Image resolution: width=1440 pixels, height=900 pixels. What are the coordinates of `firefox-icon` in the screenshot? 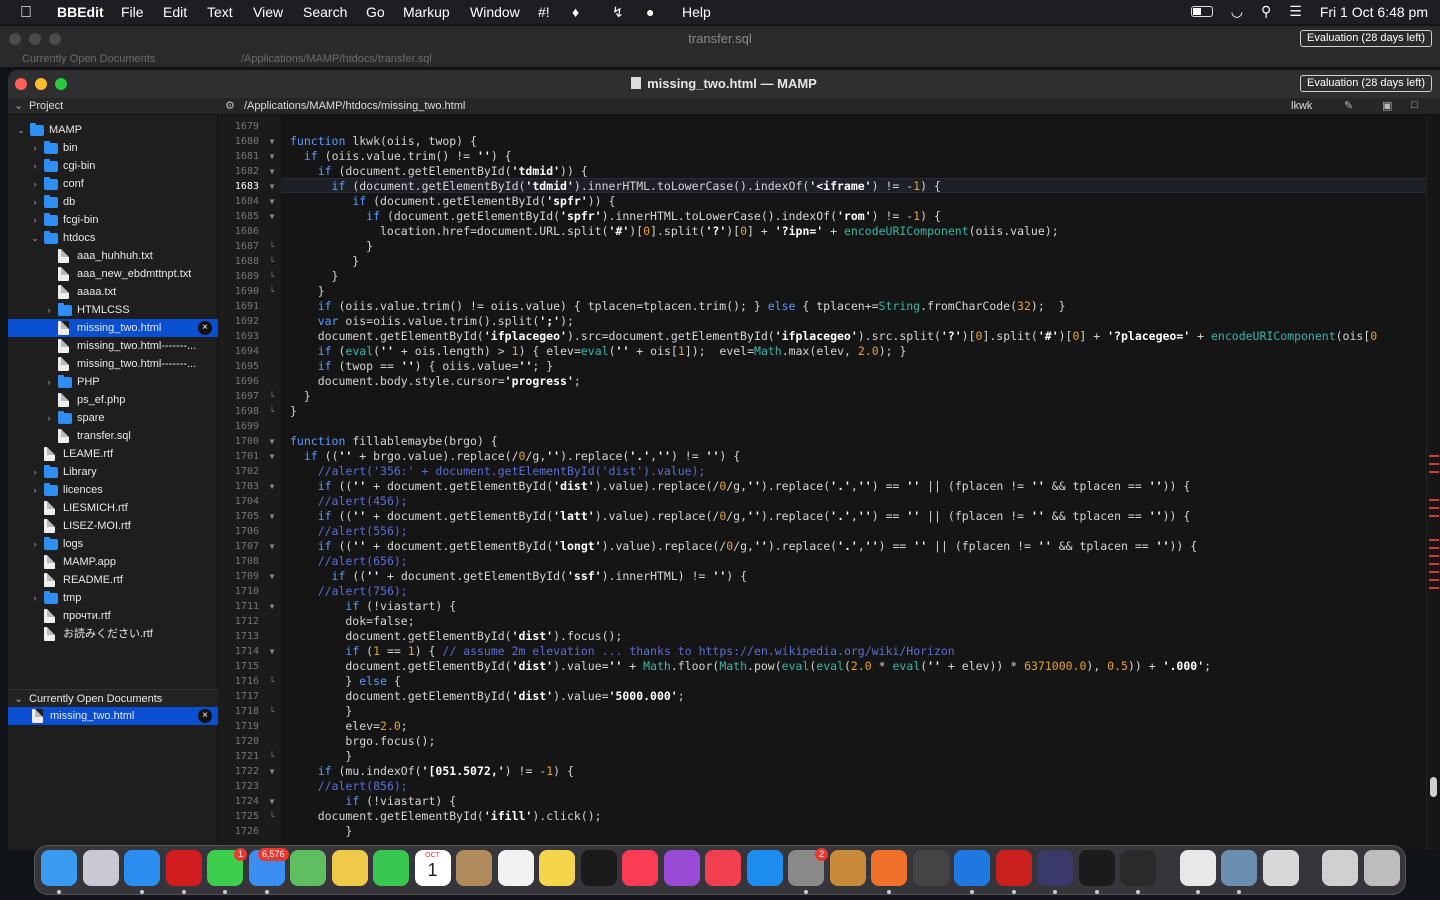 It's located at (889, 868).